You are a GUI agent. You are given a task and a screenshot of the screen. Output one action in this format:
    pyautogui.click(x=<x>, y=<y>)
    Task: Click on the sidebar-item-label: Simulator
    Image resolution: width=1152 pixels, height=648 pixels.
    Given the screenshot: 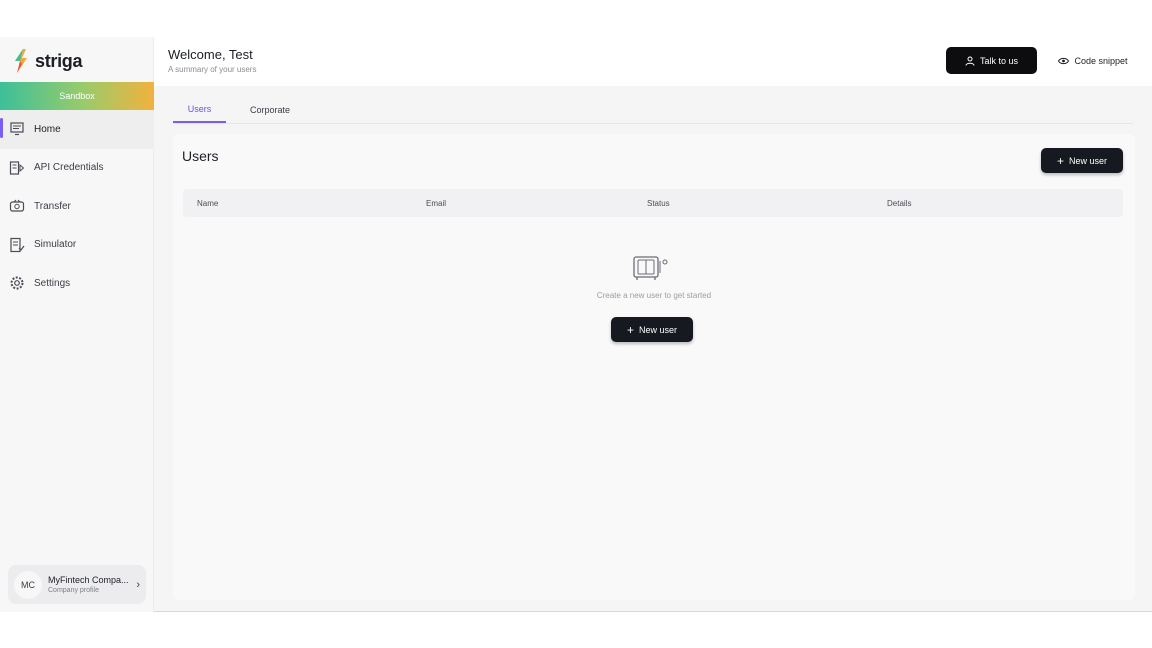 What is the action you would take?
    pyautogui.click(x=55, y=245)
    